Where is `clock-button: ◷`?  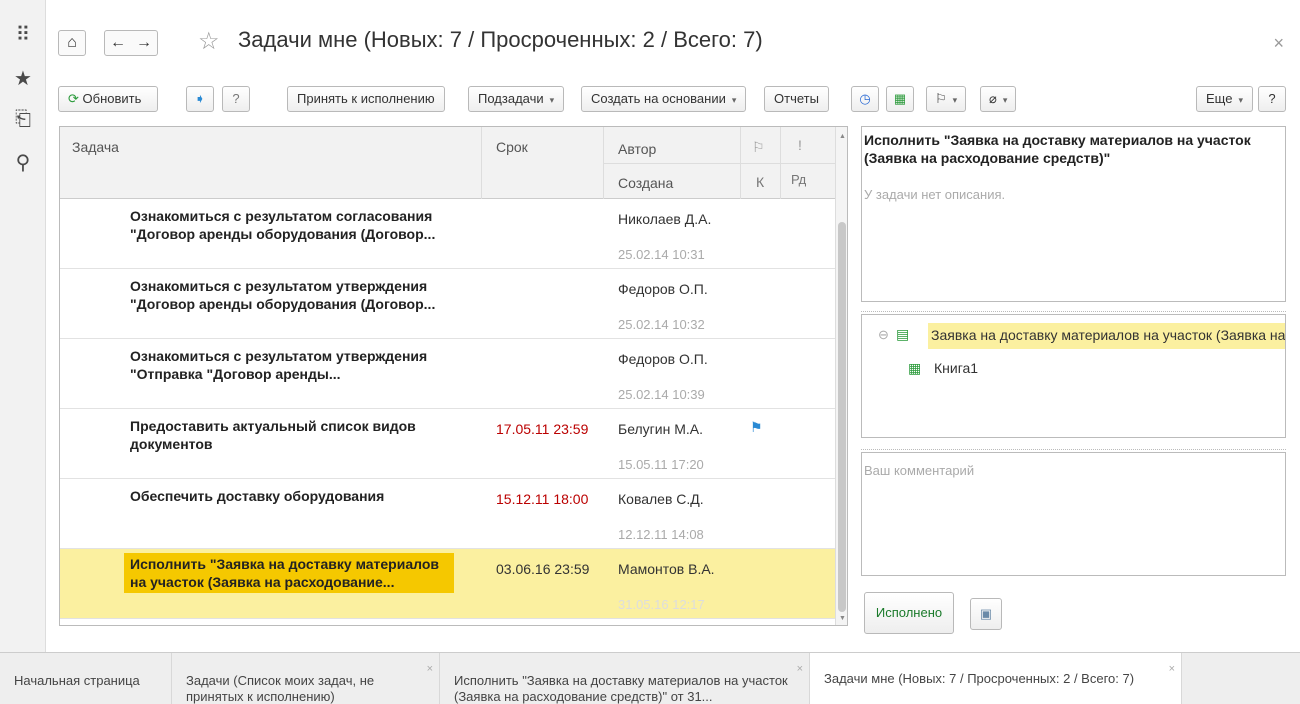
clock-button: ◷ is located at coordinates (865, 99).